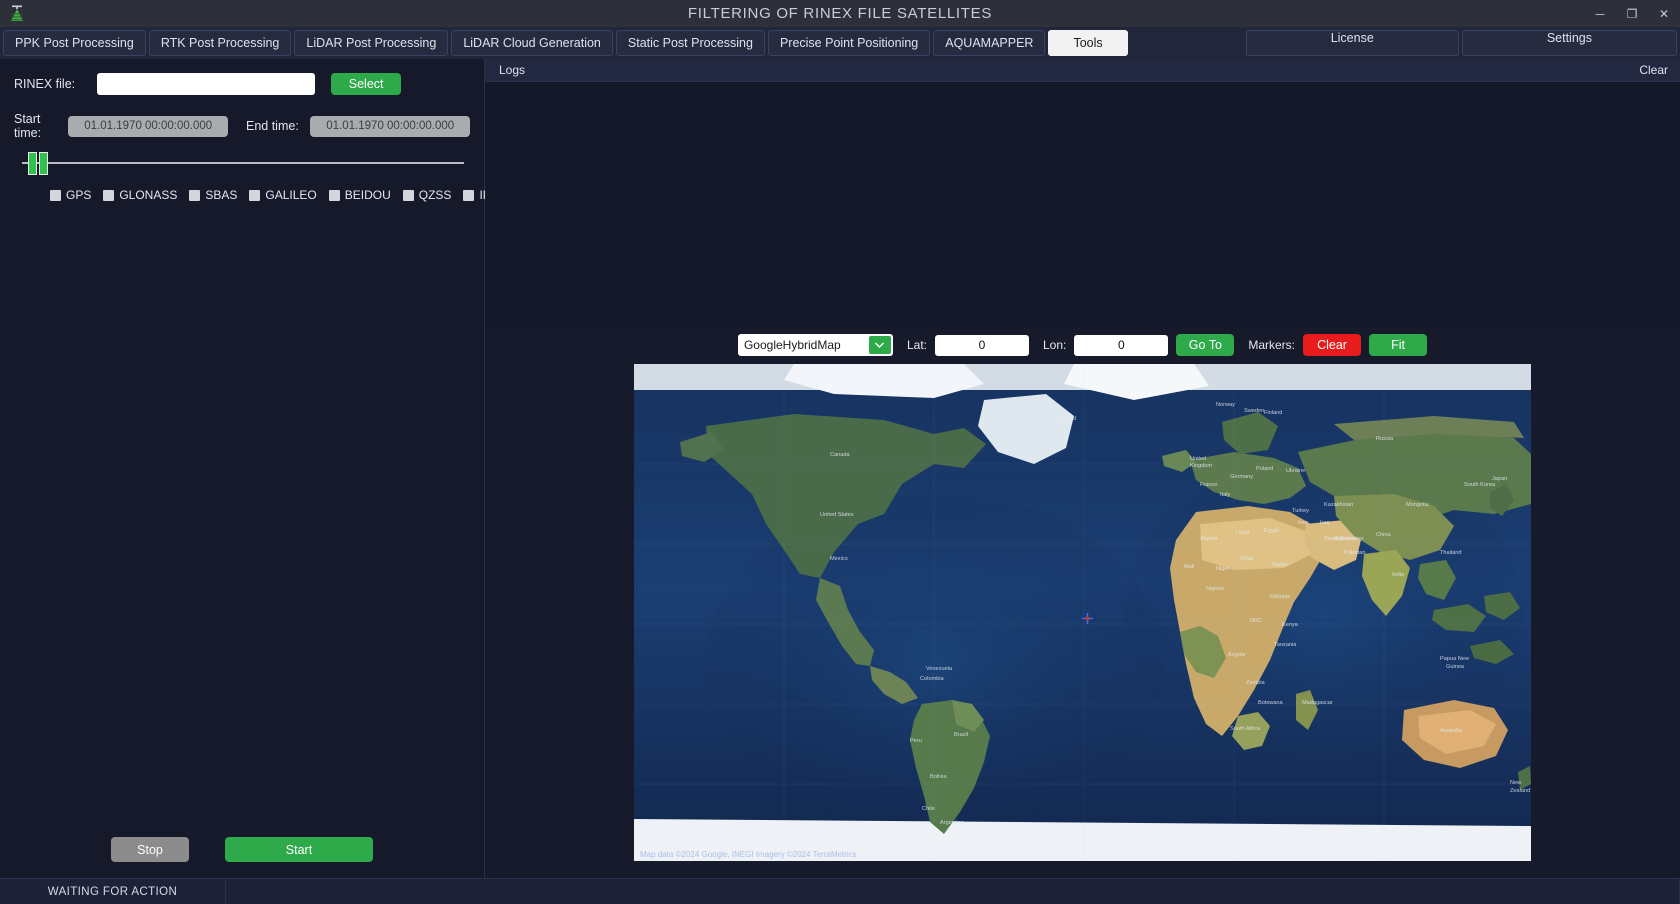 Image resolution: width=1680 pixels, height=904 pixels. Describe the element at coordinates (469, 195) in the screenshot. I see `checkbox-box-irnss` at that location.